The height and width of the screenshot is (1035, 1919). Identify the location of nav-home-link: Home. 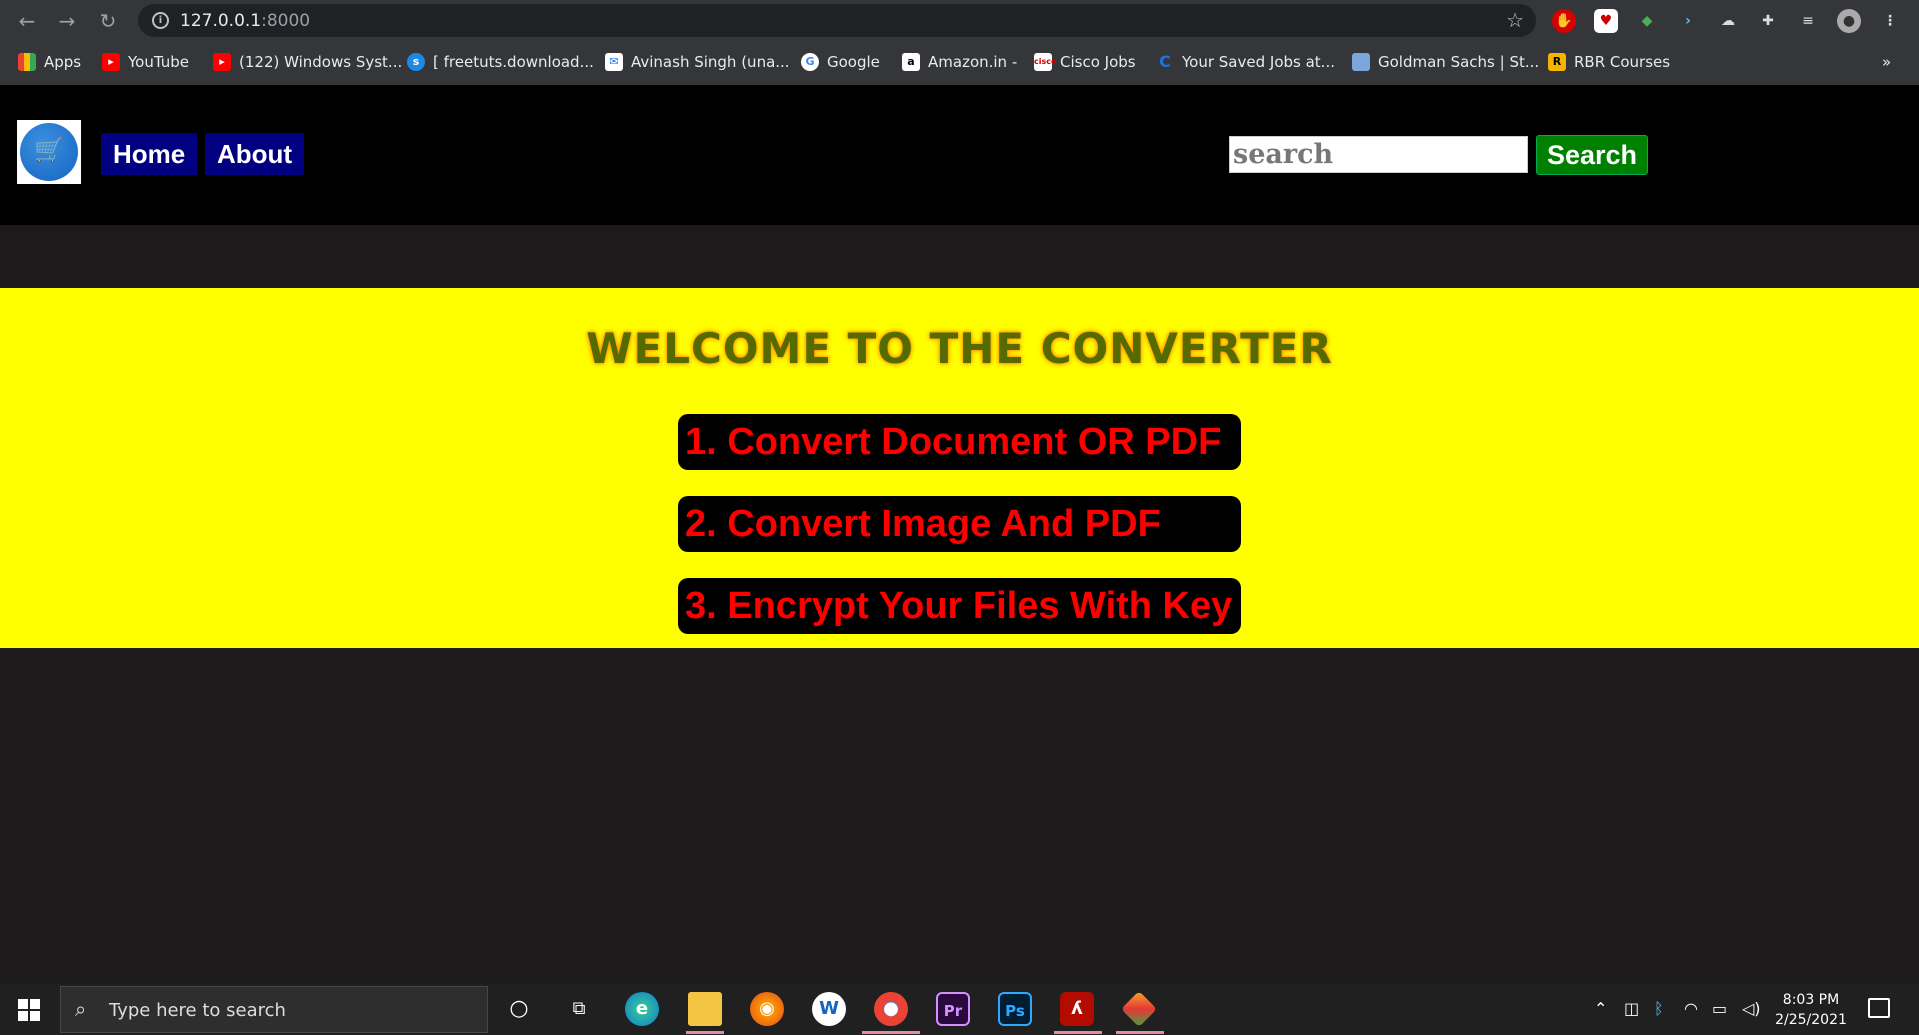
(149, 154).